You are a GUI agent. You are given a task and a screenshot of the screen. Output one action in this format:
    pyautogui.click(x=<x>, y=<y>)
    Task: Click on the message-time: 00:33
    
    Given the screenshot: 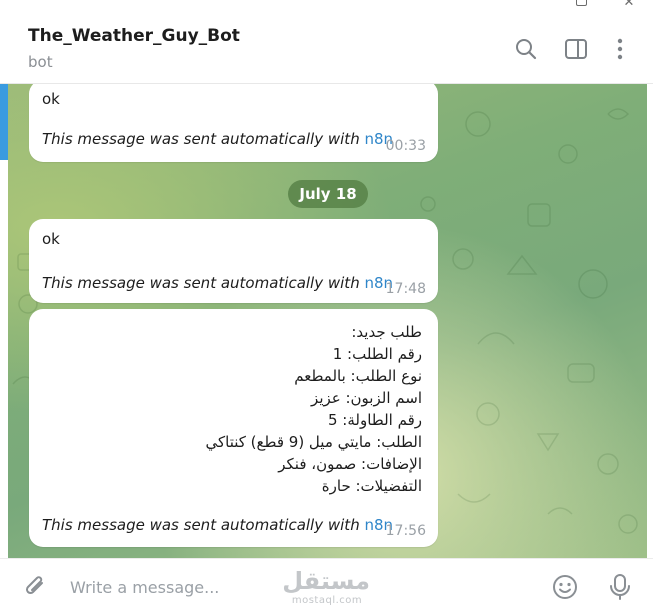 What is the action you would take?
    pyautogui.click(x=405, y=146)
    